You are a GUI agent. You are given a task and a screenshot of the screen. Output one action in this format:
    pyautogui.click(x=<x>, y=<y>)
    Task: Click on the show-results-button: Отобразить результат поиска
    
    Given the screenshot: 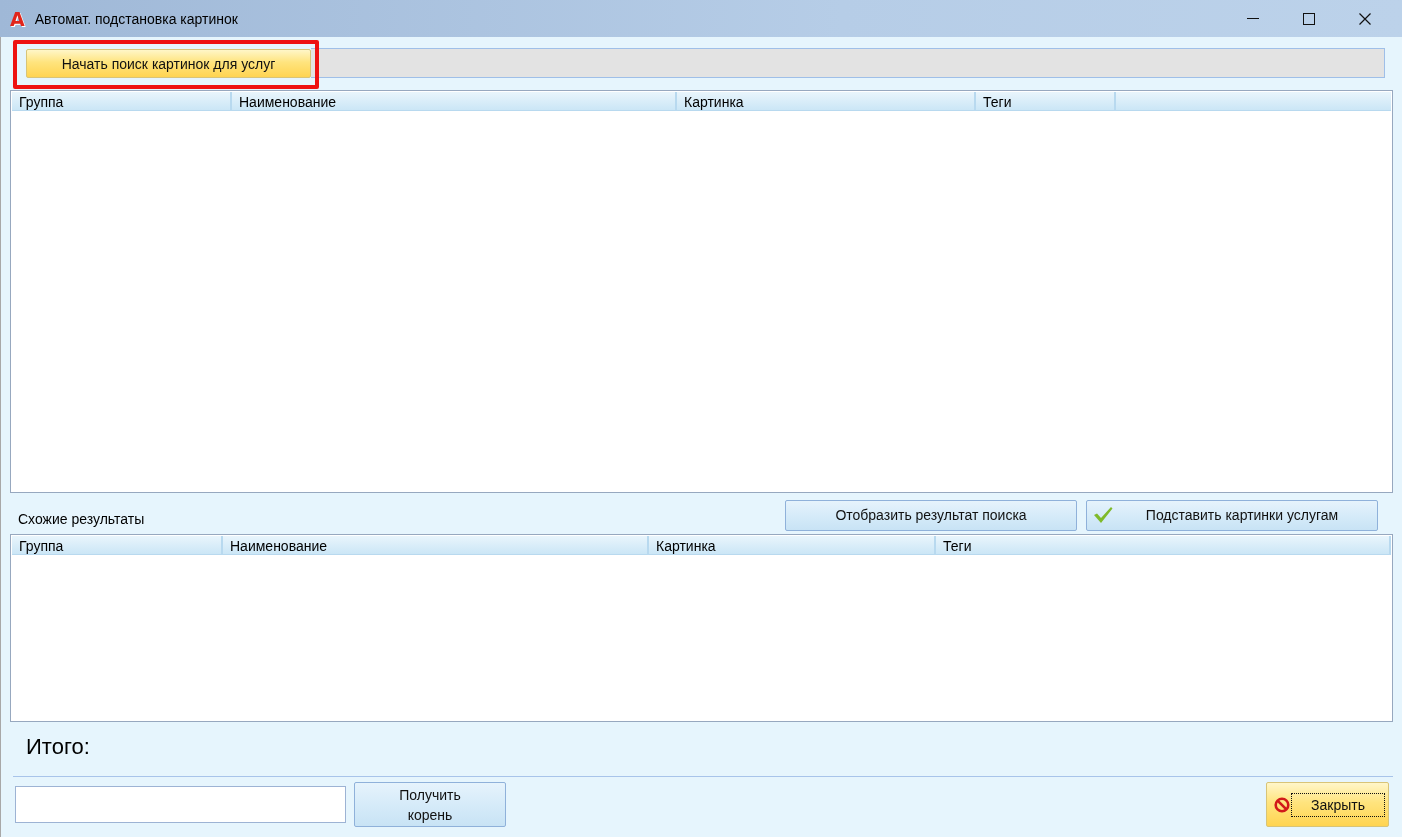 What is the action you would take?
    pyautogui.click(x=931, y=515)
    